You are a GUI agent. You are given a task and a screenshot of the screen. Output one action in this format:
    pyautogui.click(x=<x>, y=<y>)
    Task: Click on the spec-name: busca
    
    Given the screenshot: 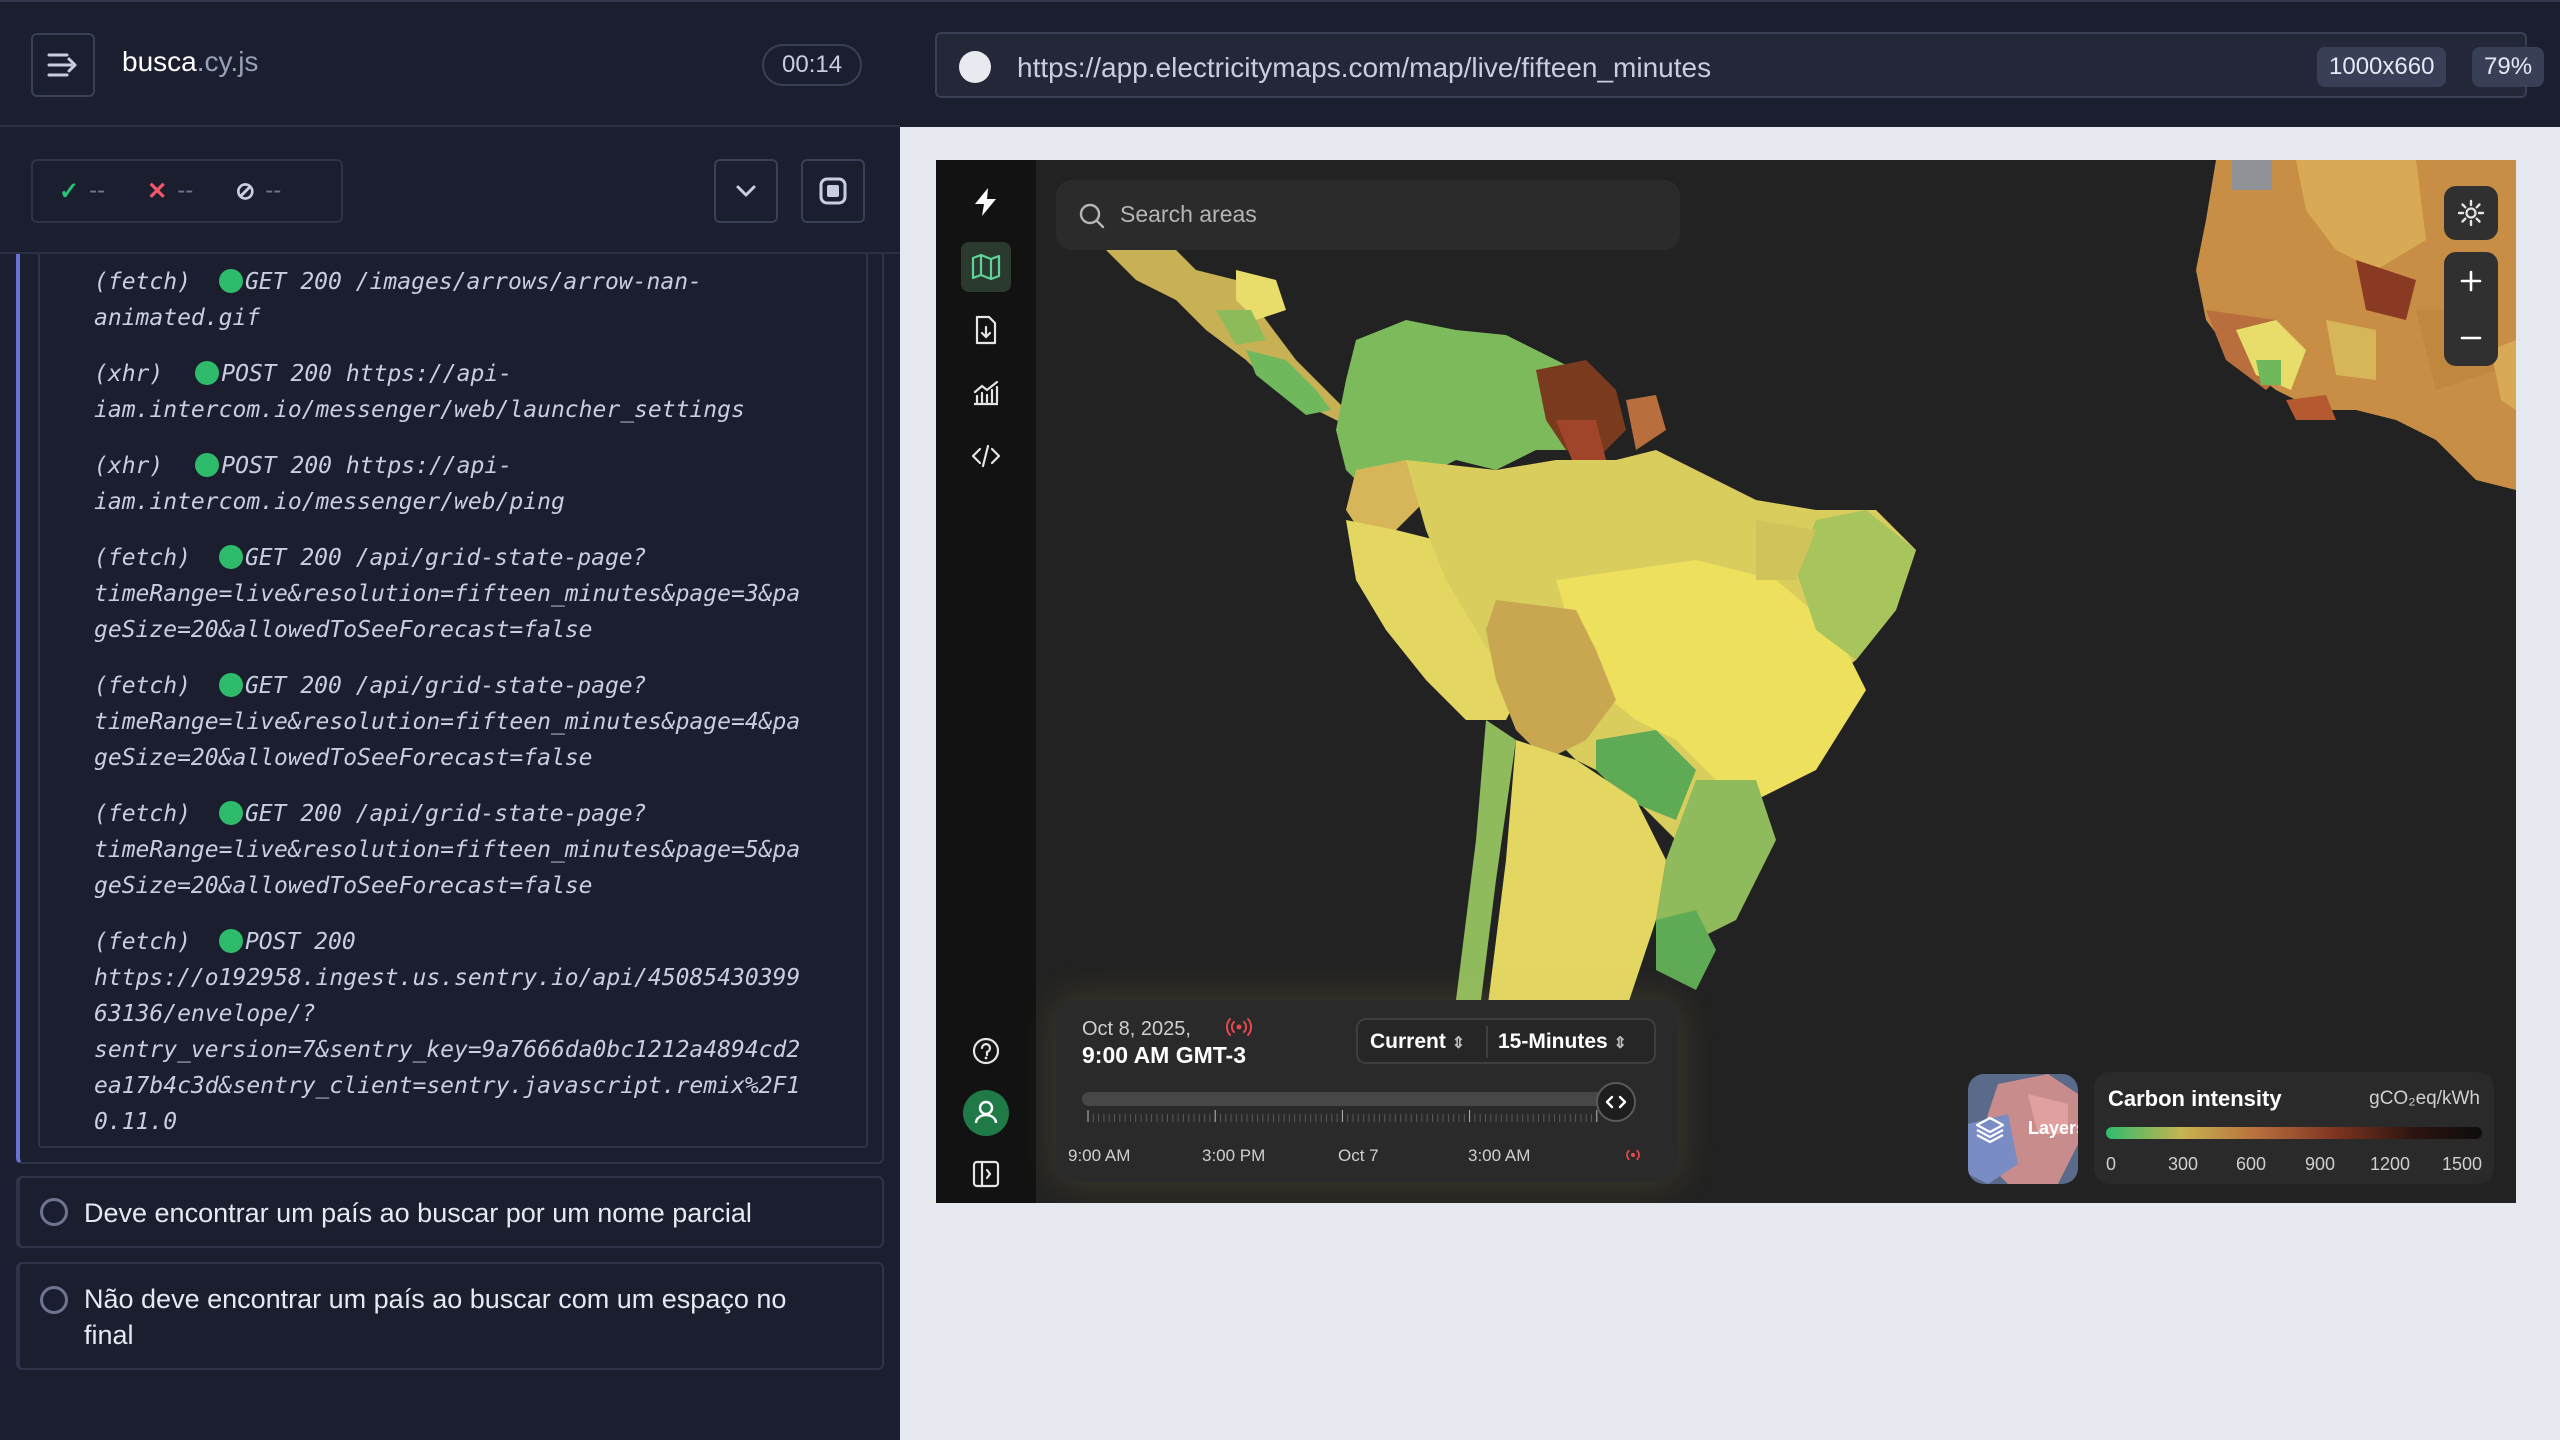 What is the action you would take?
    pyautogui.click(x=159, y=61)
    